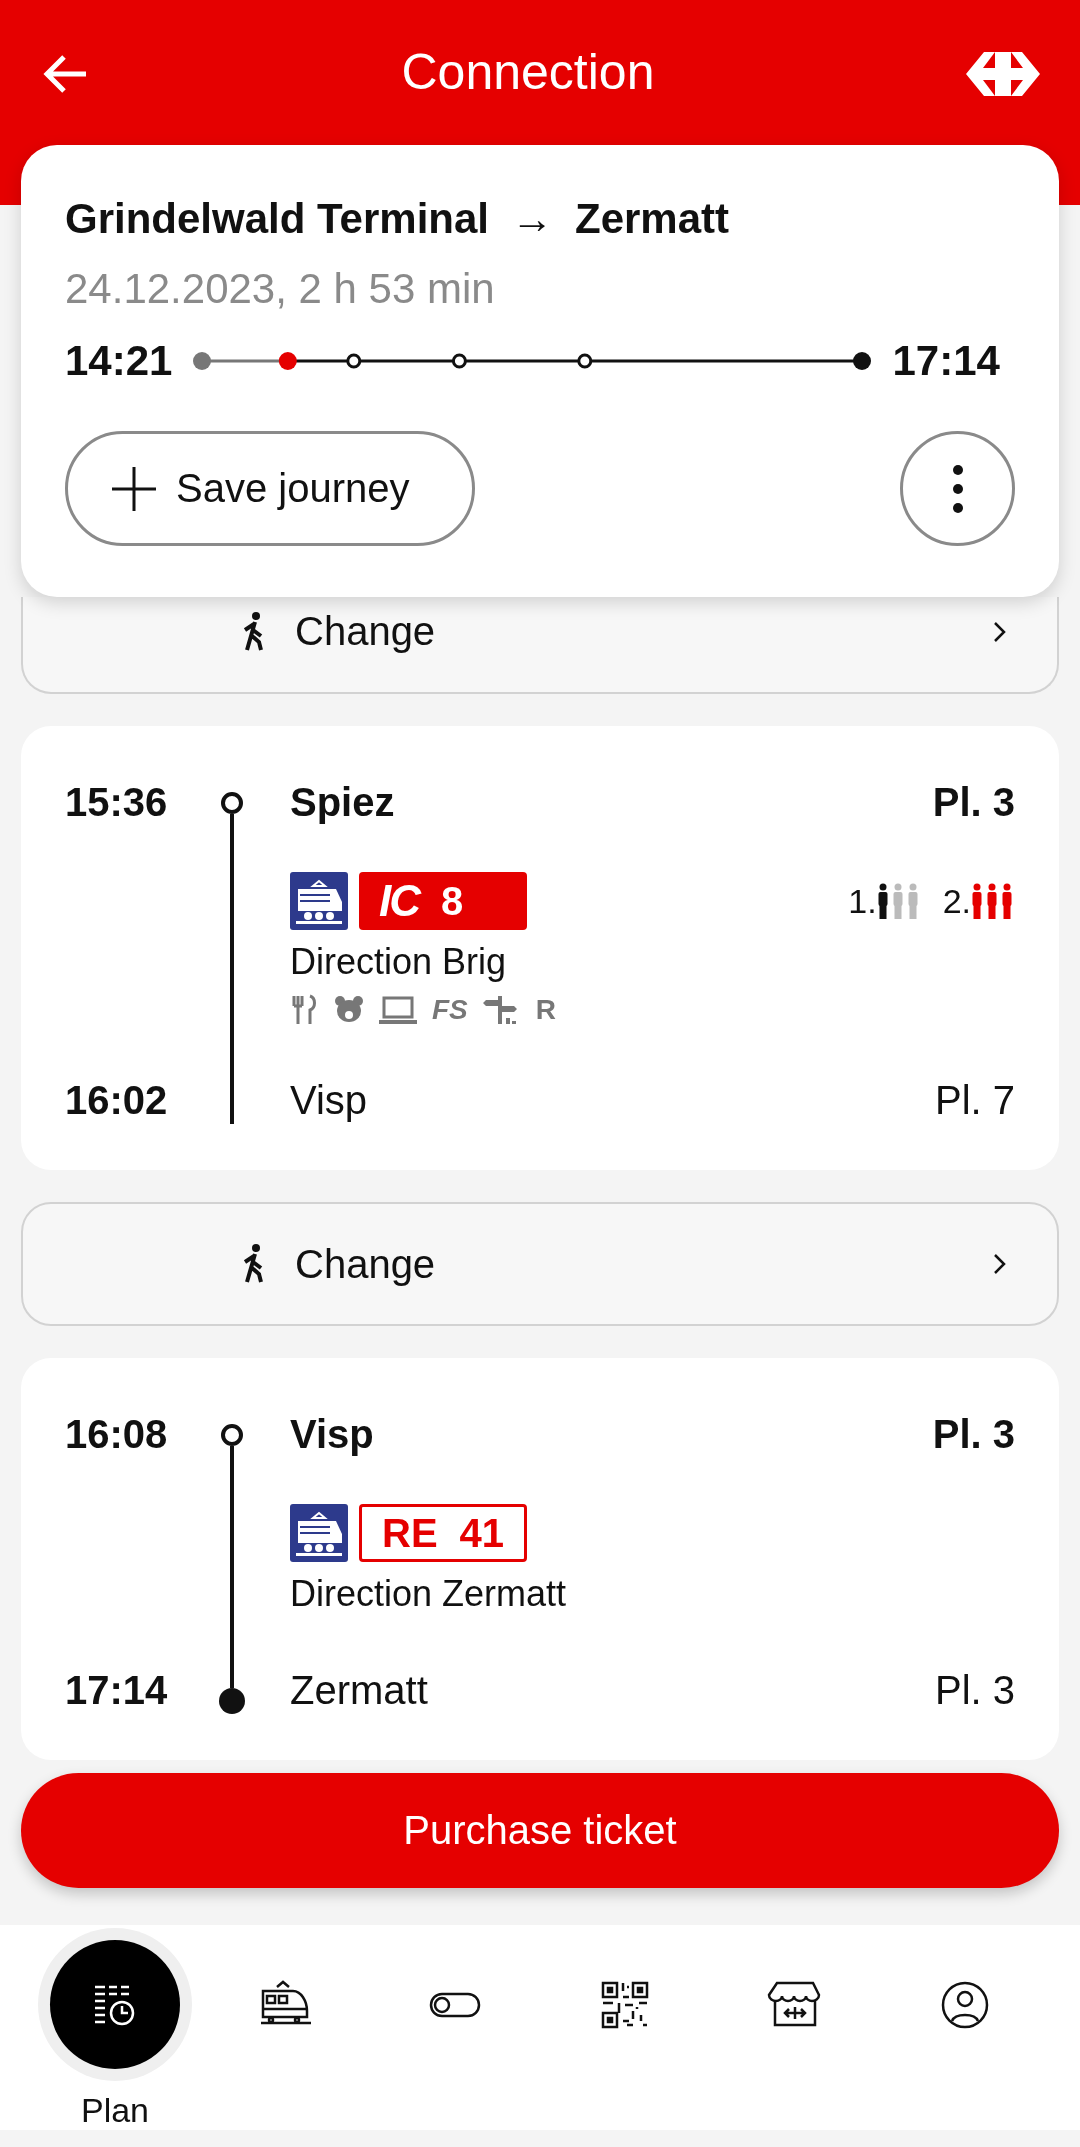 This screenshot has height=2147, width=1080. What do you see at coordinates (532, 219) in the screenshot?
I see `route-arrow: →` at bounding box center [532, 219].